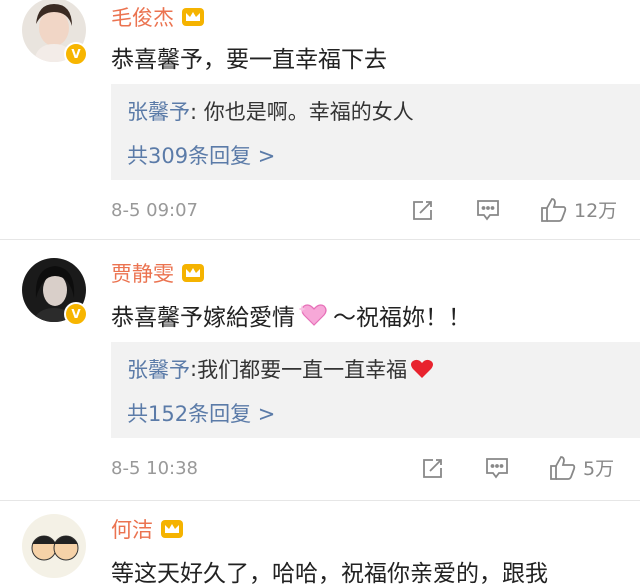 The image size is (640, 588). What do you see at coordinates (154, 468) in the screenshot?
I see `comment-time: 8-5 10:38` at bounding box center [154, 468].